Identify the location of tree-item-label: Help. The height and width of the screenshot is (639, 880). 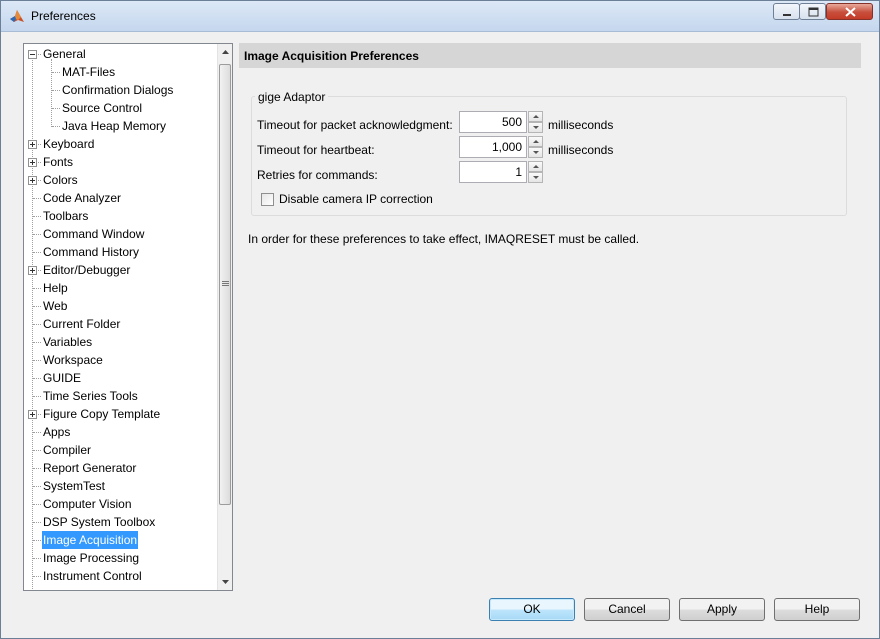
(55, 288).